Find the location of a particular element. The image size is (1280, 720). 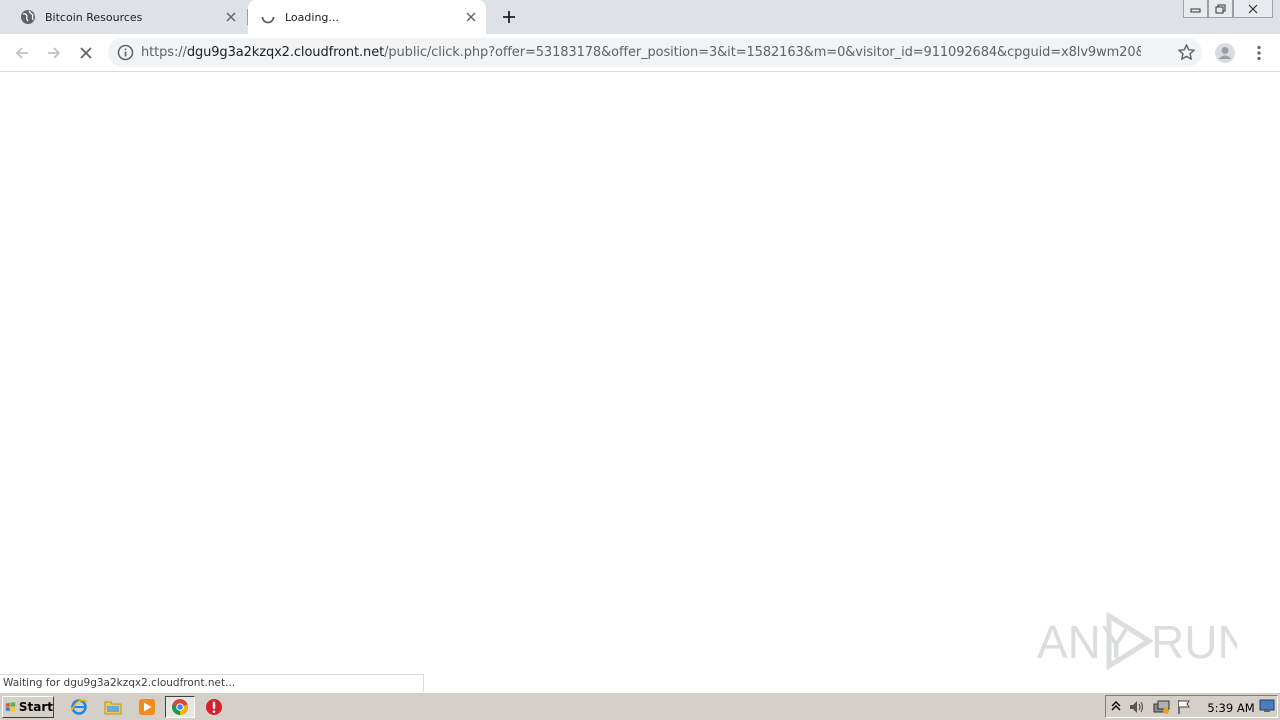

back-button is located at coordinates (22, 53).